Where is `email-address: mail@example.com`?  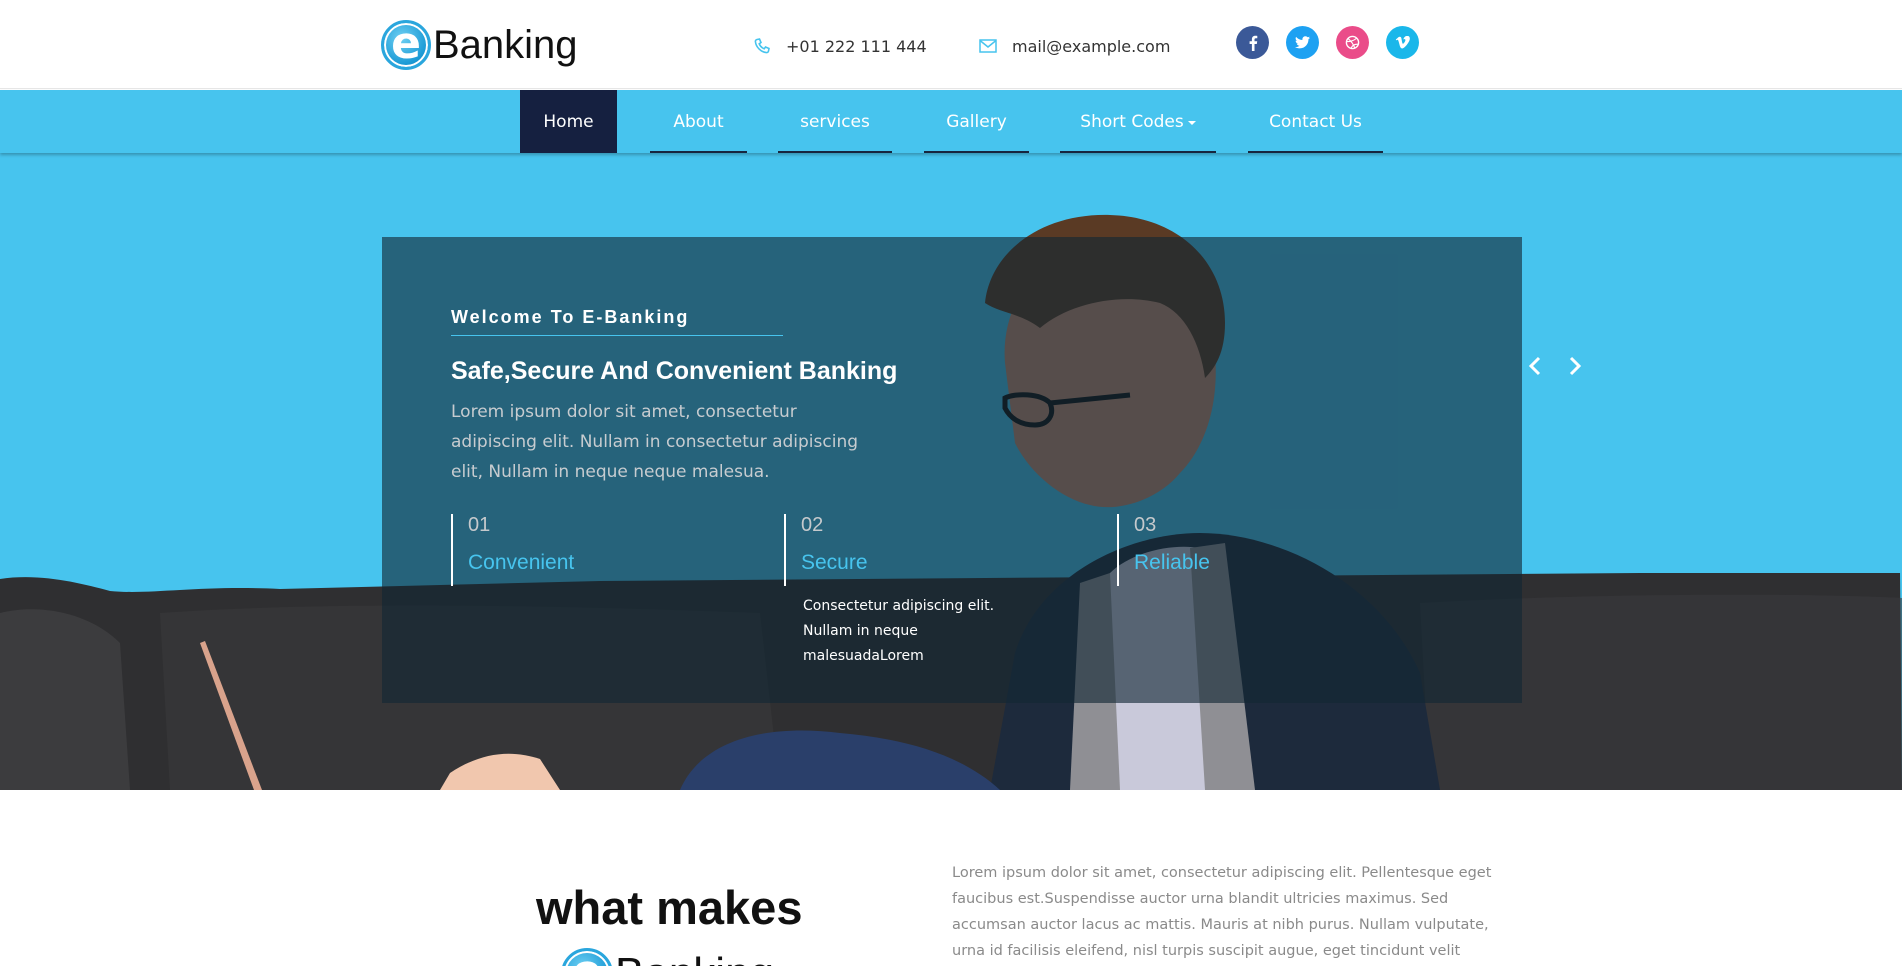 email-address: mail@example.com is located at coordinates (1091, 46).